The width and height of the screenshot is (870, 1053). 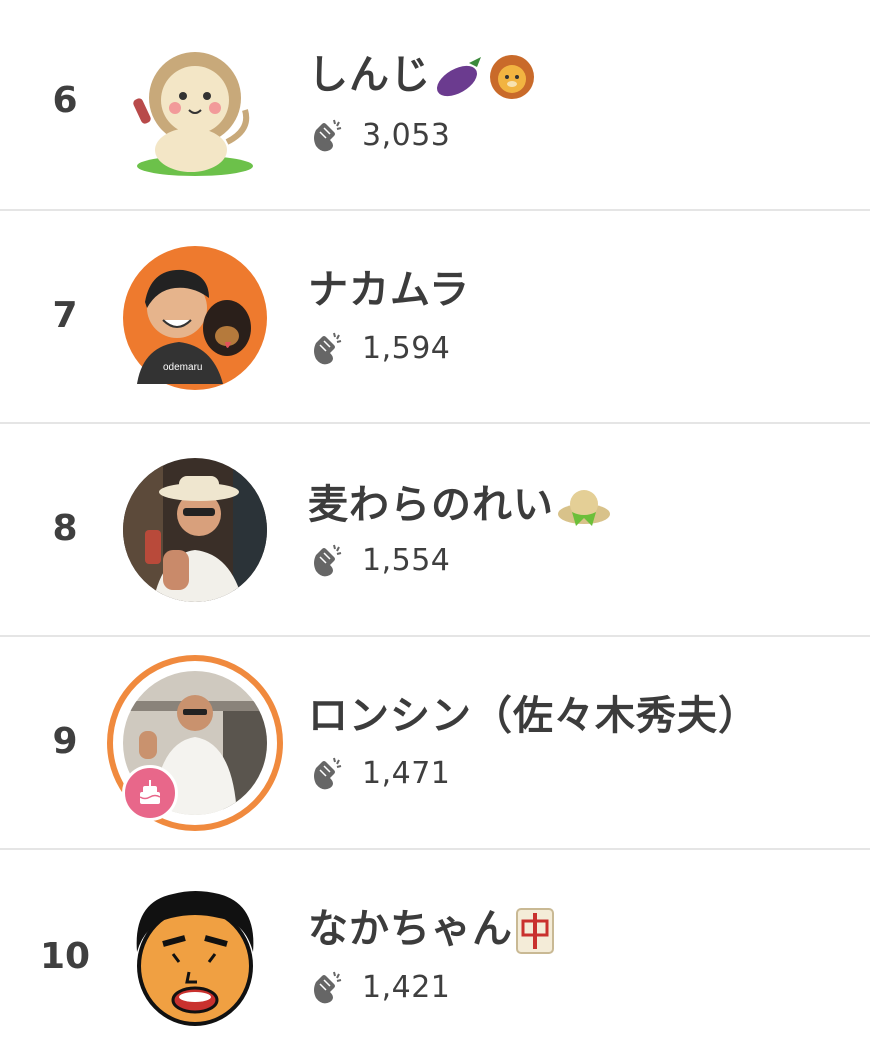 What do you see at coordinates (65, 956) in the screenshot?
I see `rank-number: 10` at bounding box center [65, 956].